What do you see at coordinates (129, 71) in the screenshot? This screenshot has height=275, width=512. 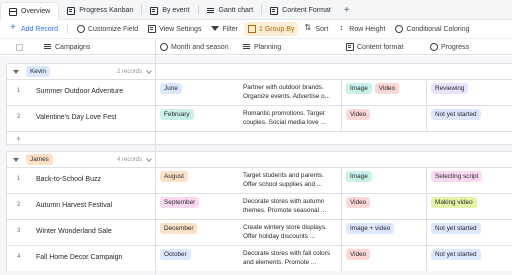 I see `group-record-count: 2 records` at bounding box center [129, 71].